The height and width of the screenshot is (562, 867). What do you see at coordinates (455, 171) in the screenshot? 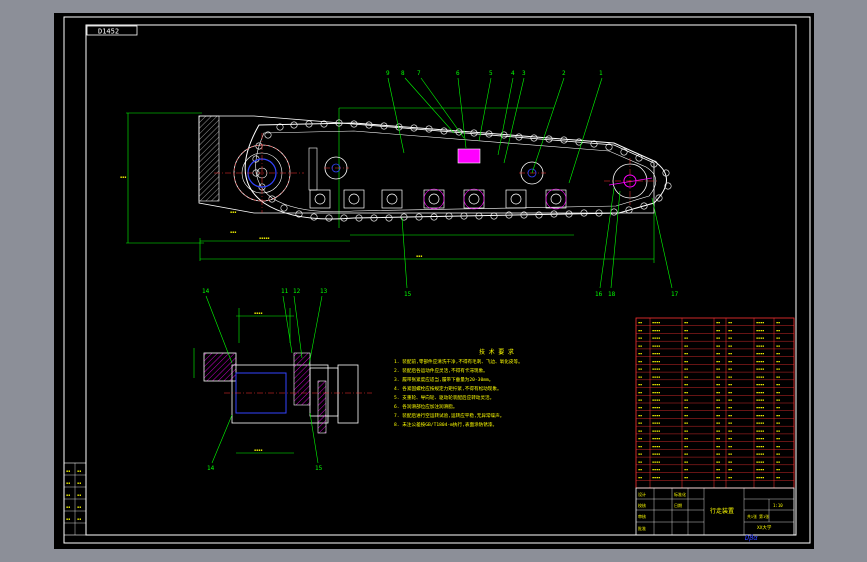
I see `track-chain` at bounding box center [455, 171].